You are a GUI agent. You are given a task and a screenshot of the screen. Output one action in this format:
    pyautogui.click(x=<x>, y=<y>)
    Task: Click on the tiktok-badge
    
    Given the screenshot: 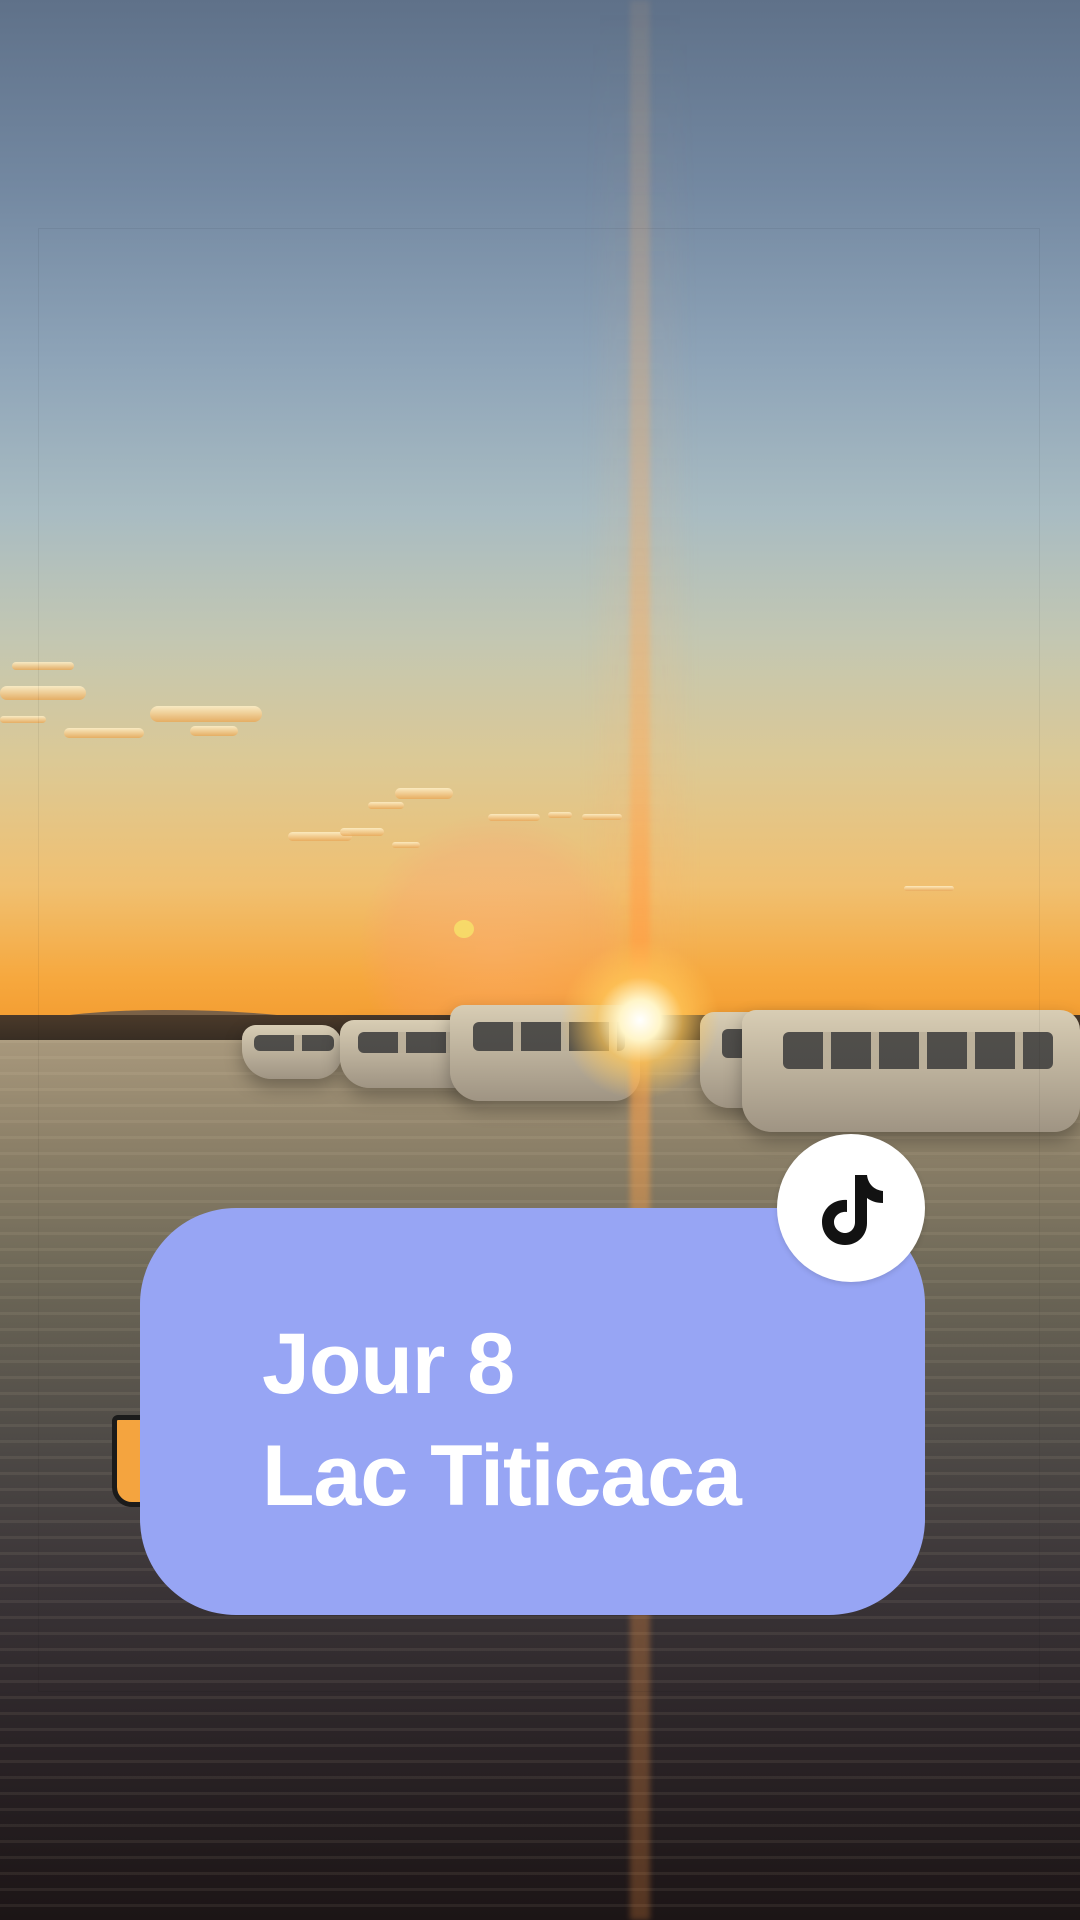 What is the action you would take?
    pyautogui.click(x=851, y=1208)
    